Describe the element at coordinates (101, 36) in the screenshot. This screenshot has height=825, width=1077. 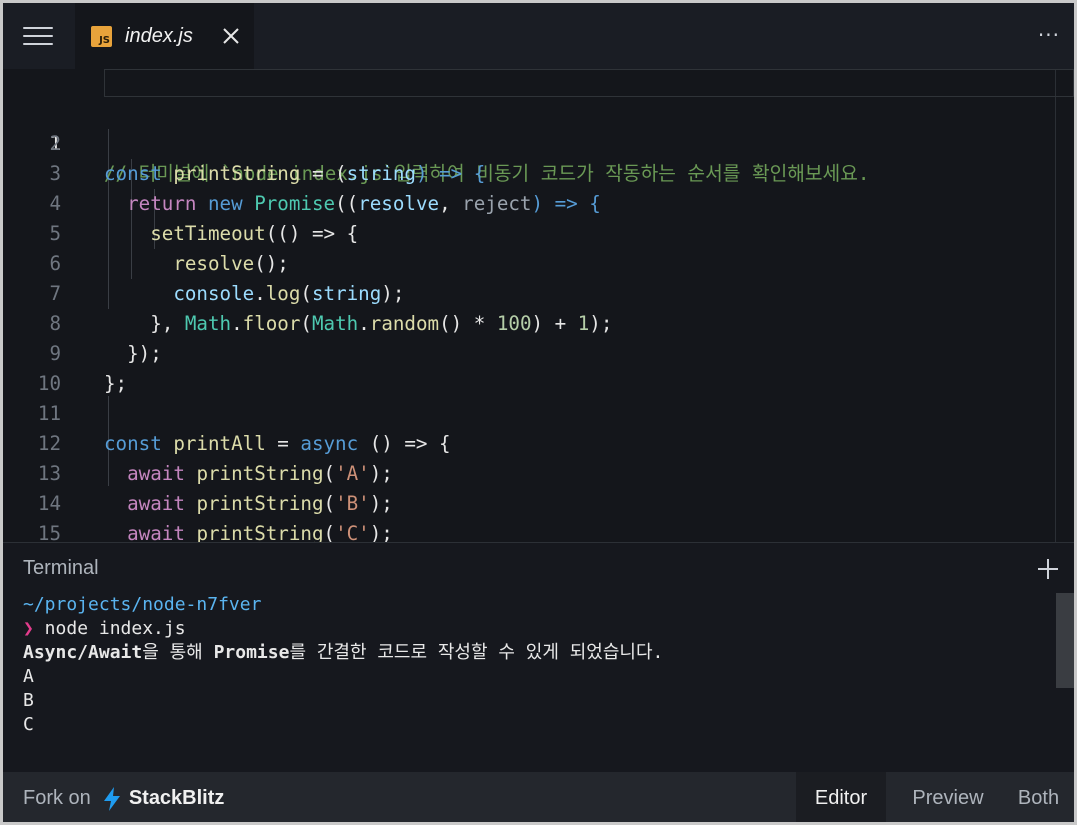
I see `js-file-icon: JS` at that location.